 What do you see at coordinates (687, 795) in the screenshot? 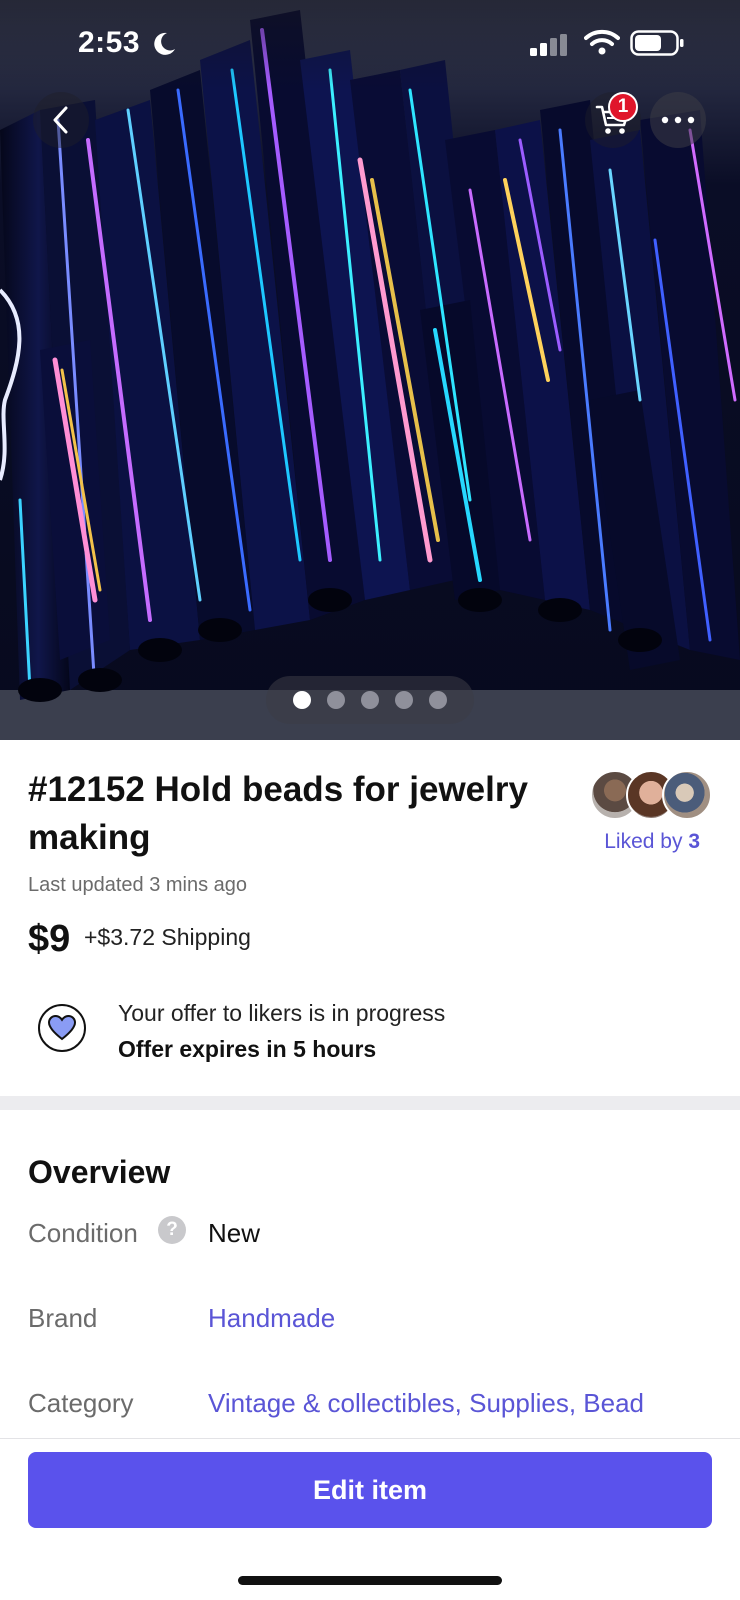
I see `avatar` at bounding box center [687, 795].